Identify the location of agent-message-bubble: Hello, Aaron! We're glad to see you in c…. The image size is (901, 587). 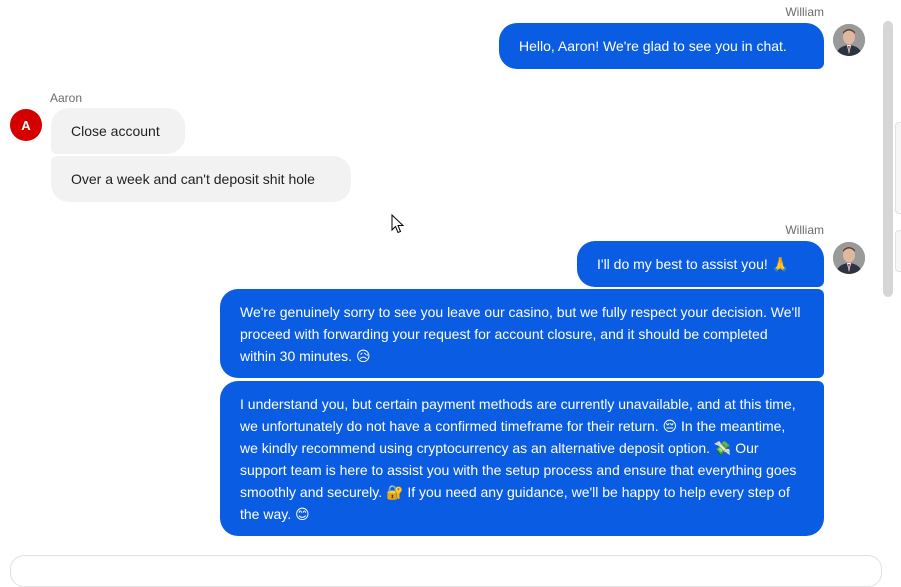
(661, 46).